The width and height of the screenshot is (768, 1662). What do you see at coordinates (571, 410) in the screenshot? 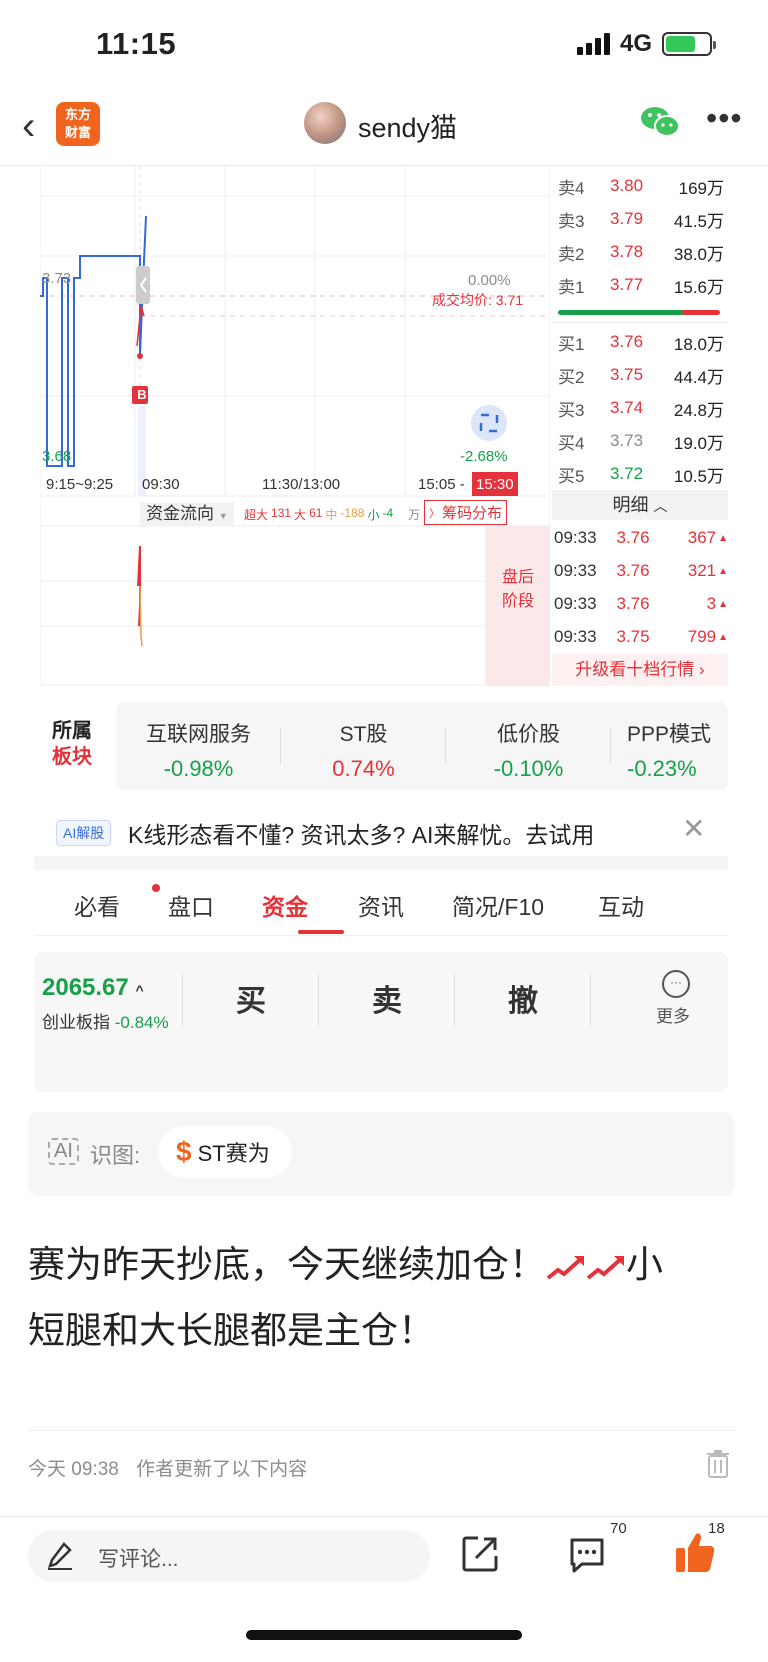
I see `bid-label: 买3` at bounding box center [571, 410].